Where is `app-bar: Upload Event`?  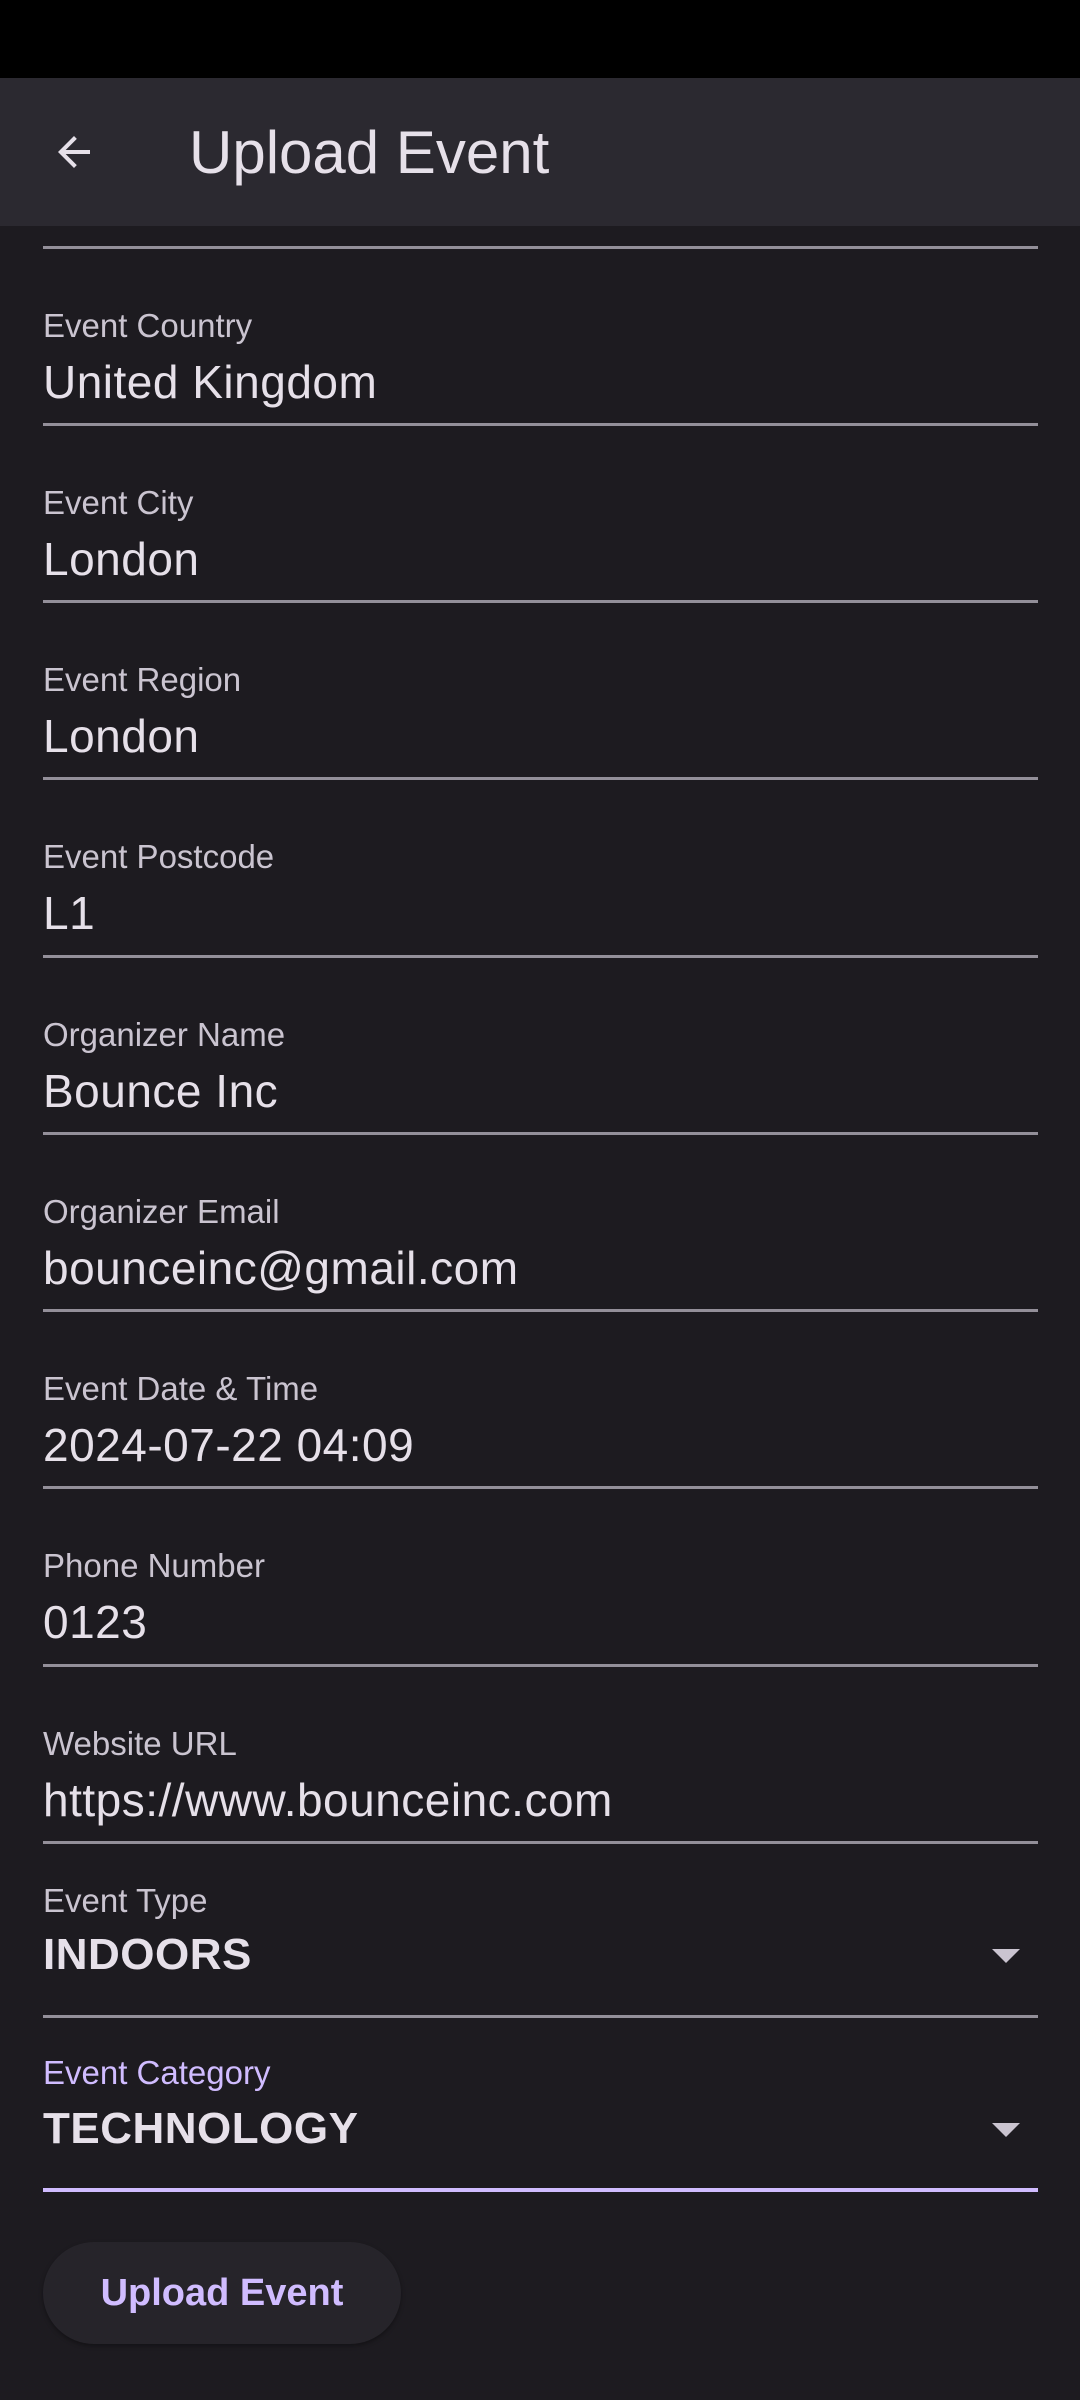 app-bar: Upload Event is located at coordinates (540, 152).